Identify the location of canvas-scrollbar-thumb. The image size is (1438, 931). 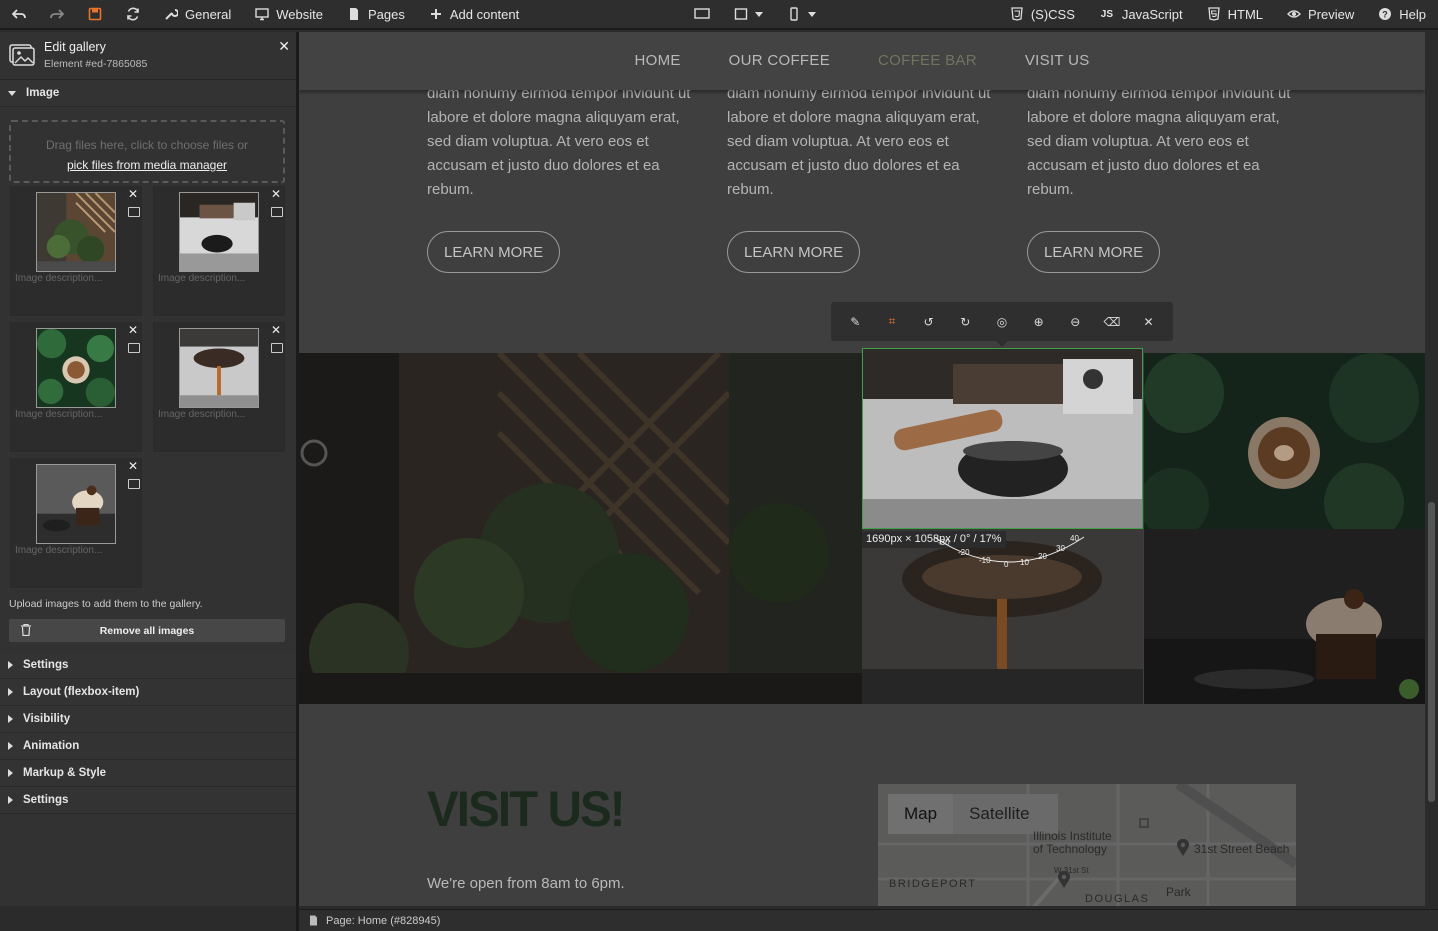
(1431, 652).